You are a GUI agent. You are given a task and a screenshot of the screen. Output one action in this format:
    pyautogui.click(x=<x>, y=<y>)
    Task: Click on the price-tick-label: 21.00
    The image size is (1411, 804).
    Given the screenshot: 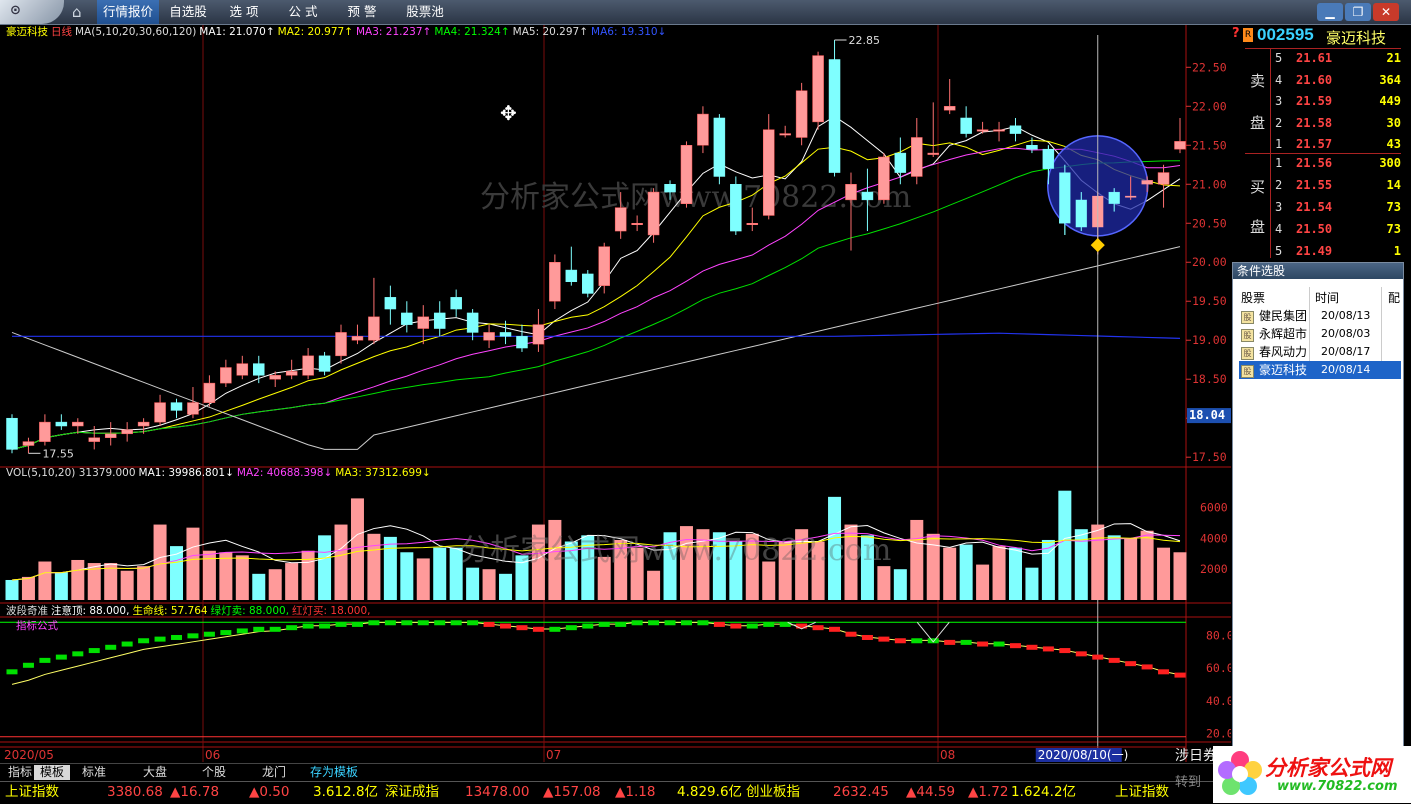 What is the action you would take?
    pyautogui.click(x=1209, y=184)
    